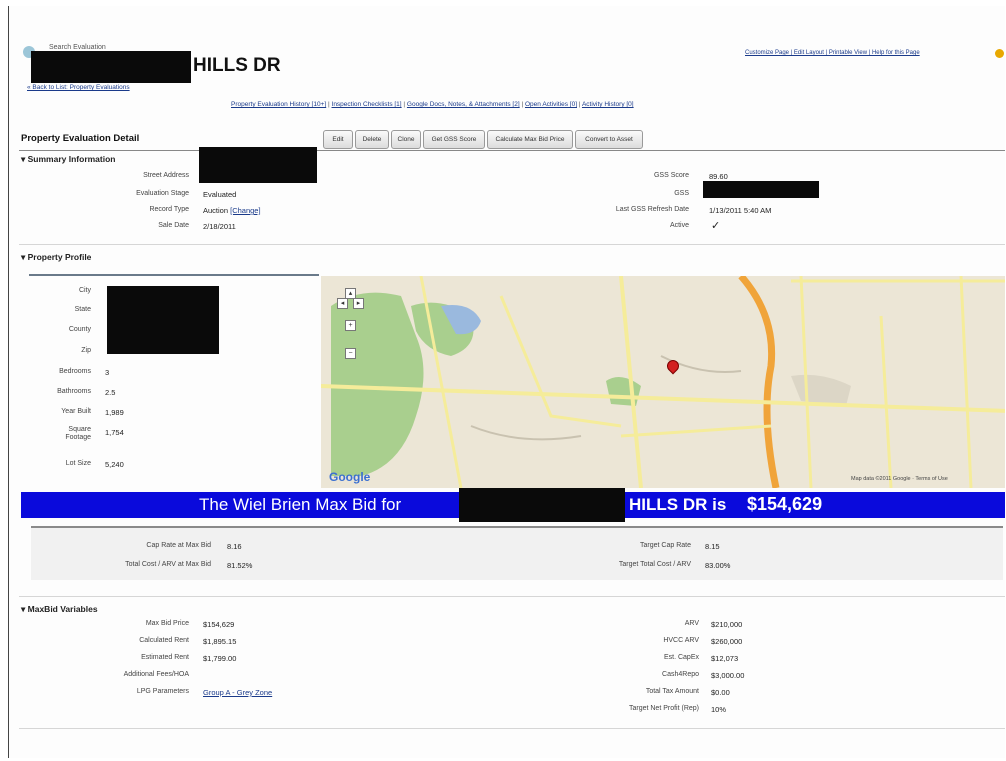 Image resolution: width=1006 pixels, height=761 pixels. What do you see at coordinates (219, 226) in the screenshot?
I see `sale-date-value: 2/18/2011` at bounding box center [219, 226].